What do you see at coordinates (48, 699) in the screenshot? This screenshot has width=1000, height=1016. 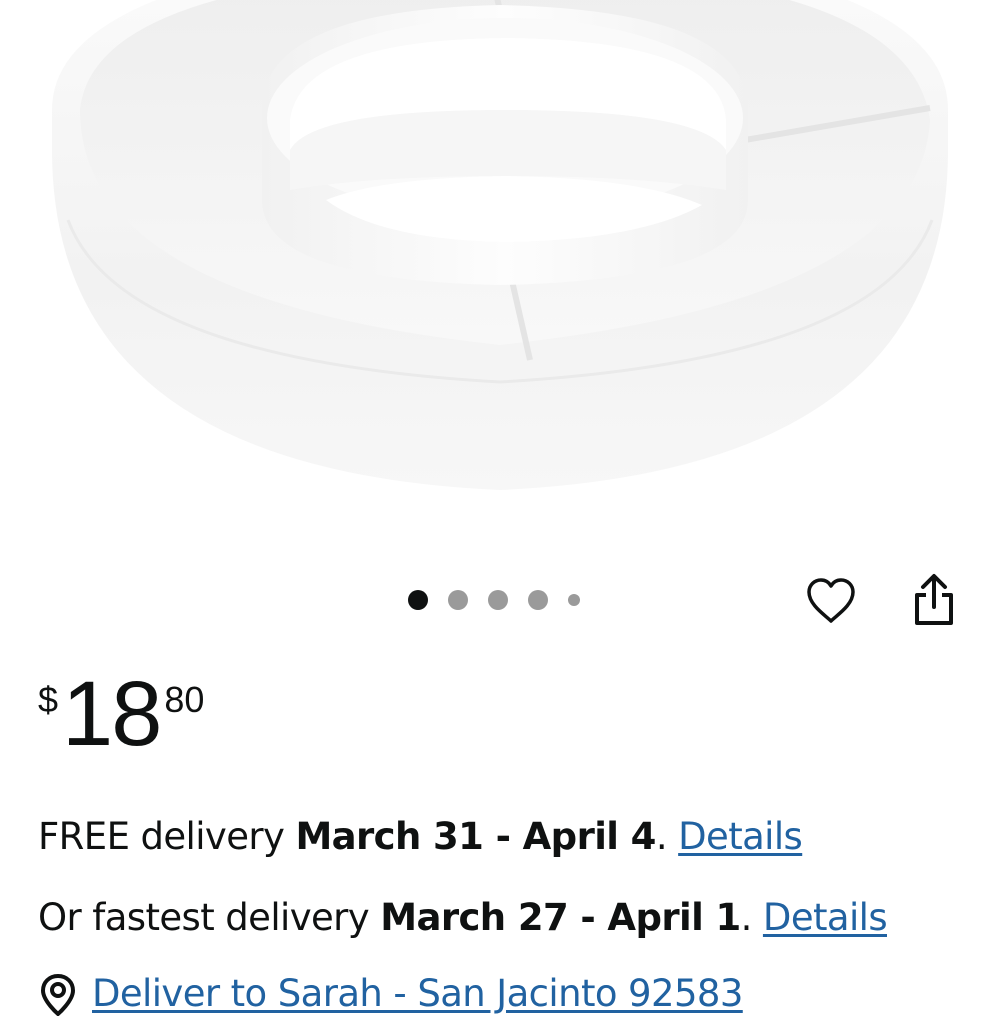 I see `price-currency-symbol: $` at bounding box center [48, 699].